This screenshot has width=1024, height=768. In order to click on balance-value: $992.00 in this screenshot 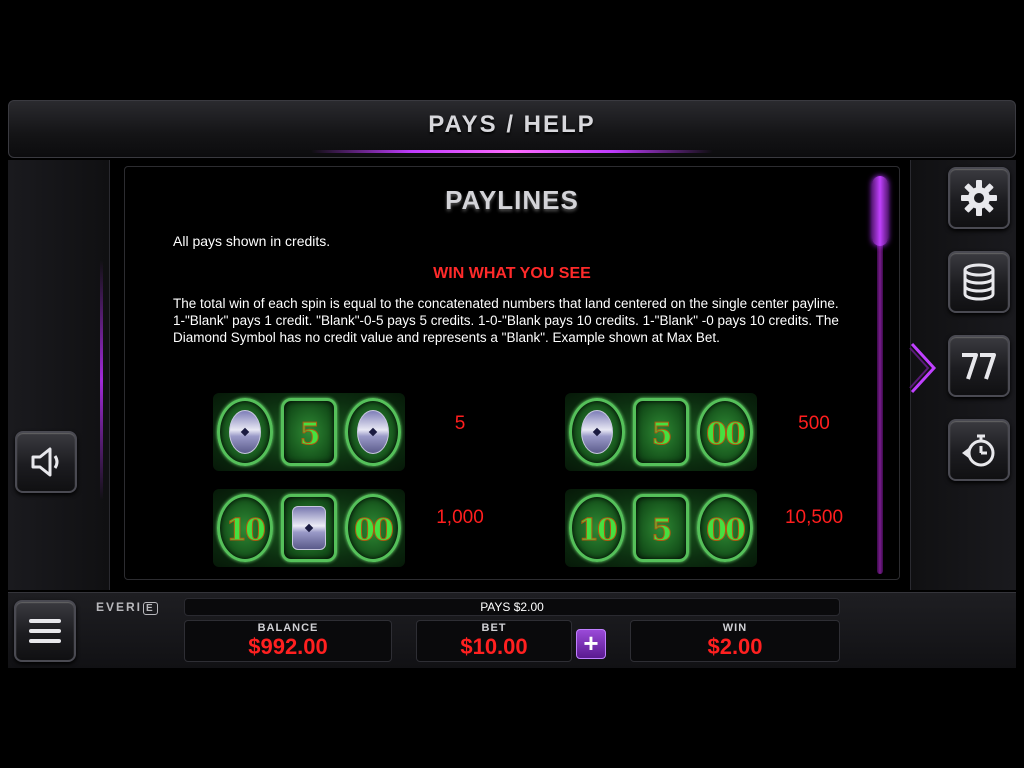, I will do `click(288, 646)`.